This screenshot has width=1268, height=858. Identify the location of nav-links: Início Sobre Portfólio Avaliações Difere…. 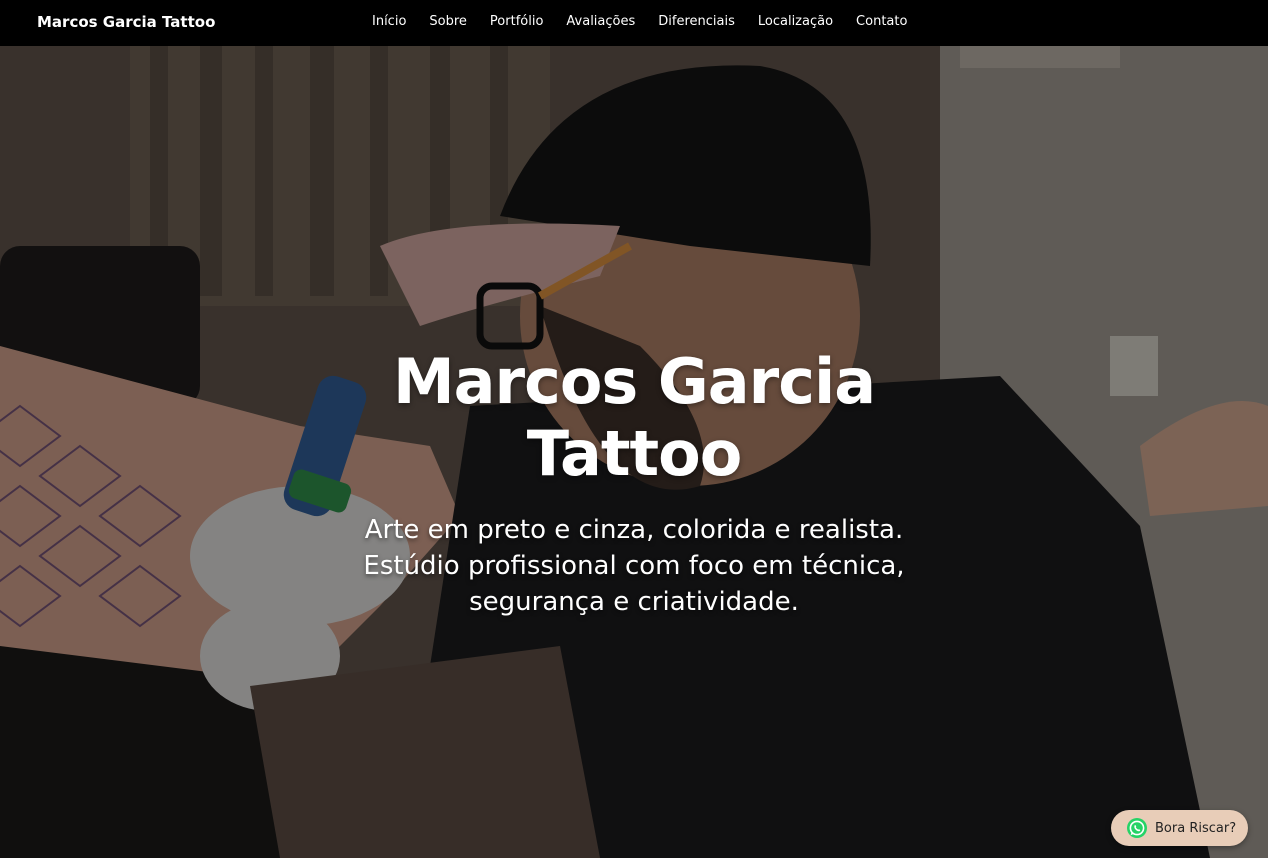
(651, 22).